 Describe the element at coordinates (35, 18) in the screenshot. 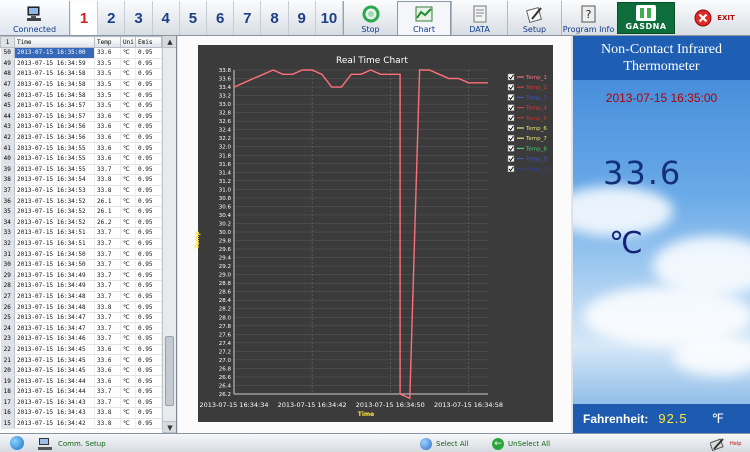

I see `connected-button: Connected` at that location.